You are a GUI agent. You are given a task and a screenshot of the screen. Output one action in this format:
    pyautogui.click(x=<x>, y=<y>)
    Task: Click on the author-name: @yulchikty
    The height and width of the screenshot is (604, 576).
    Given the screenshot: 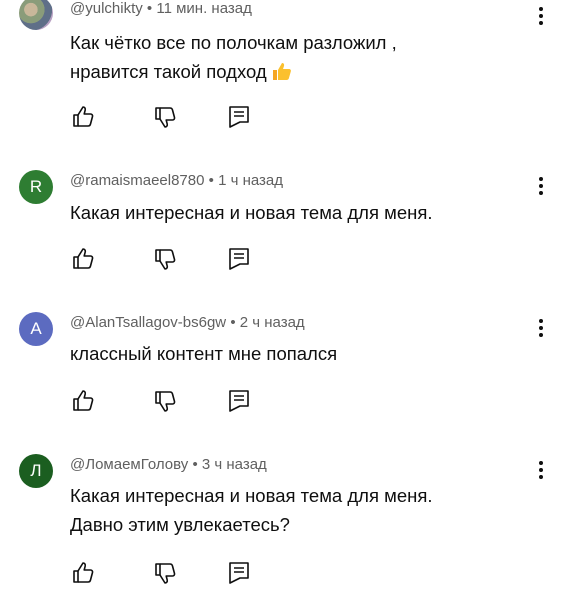 What is the action you would take?
    pyautogui.click(x=106, y=8)
    